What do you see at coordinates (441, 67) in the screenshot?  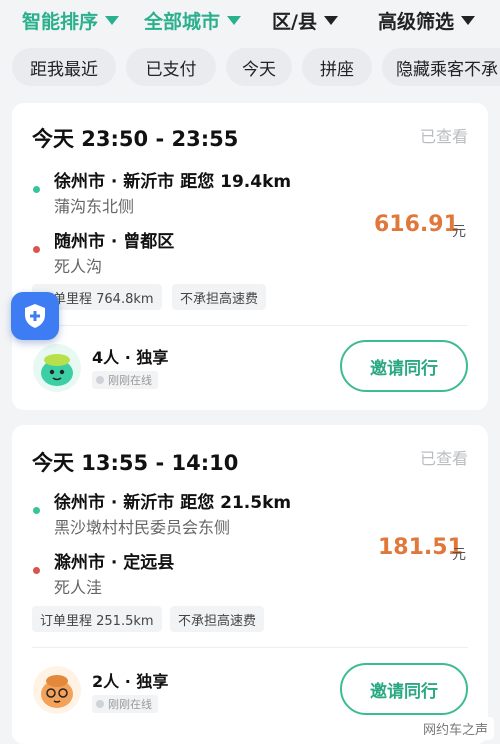 I see `chip-hide-passengers: 隐藏乘客不承` at bounding box center [441, 67].